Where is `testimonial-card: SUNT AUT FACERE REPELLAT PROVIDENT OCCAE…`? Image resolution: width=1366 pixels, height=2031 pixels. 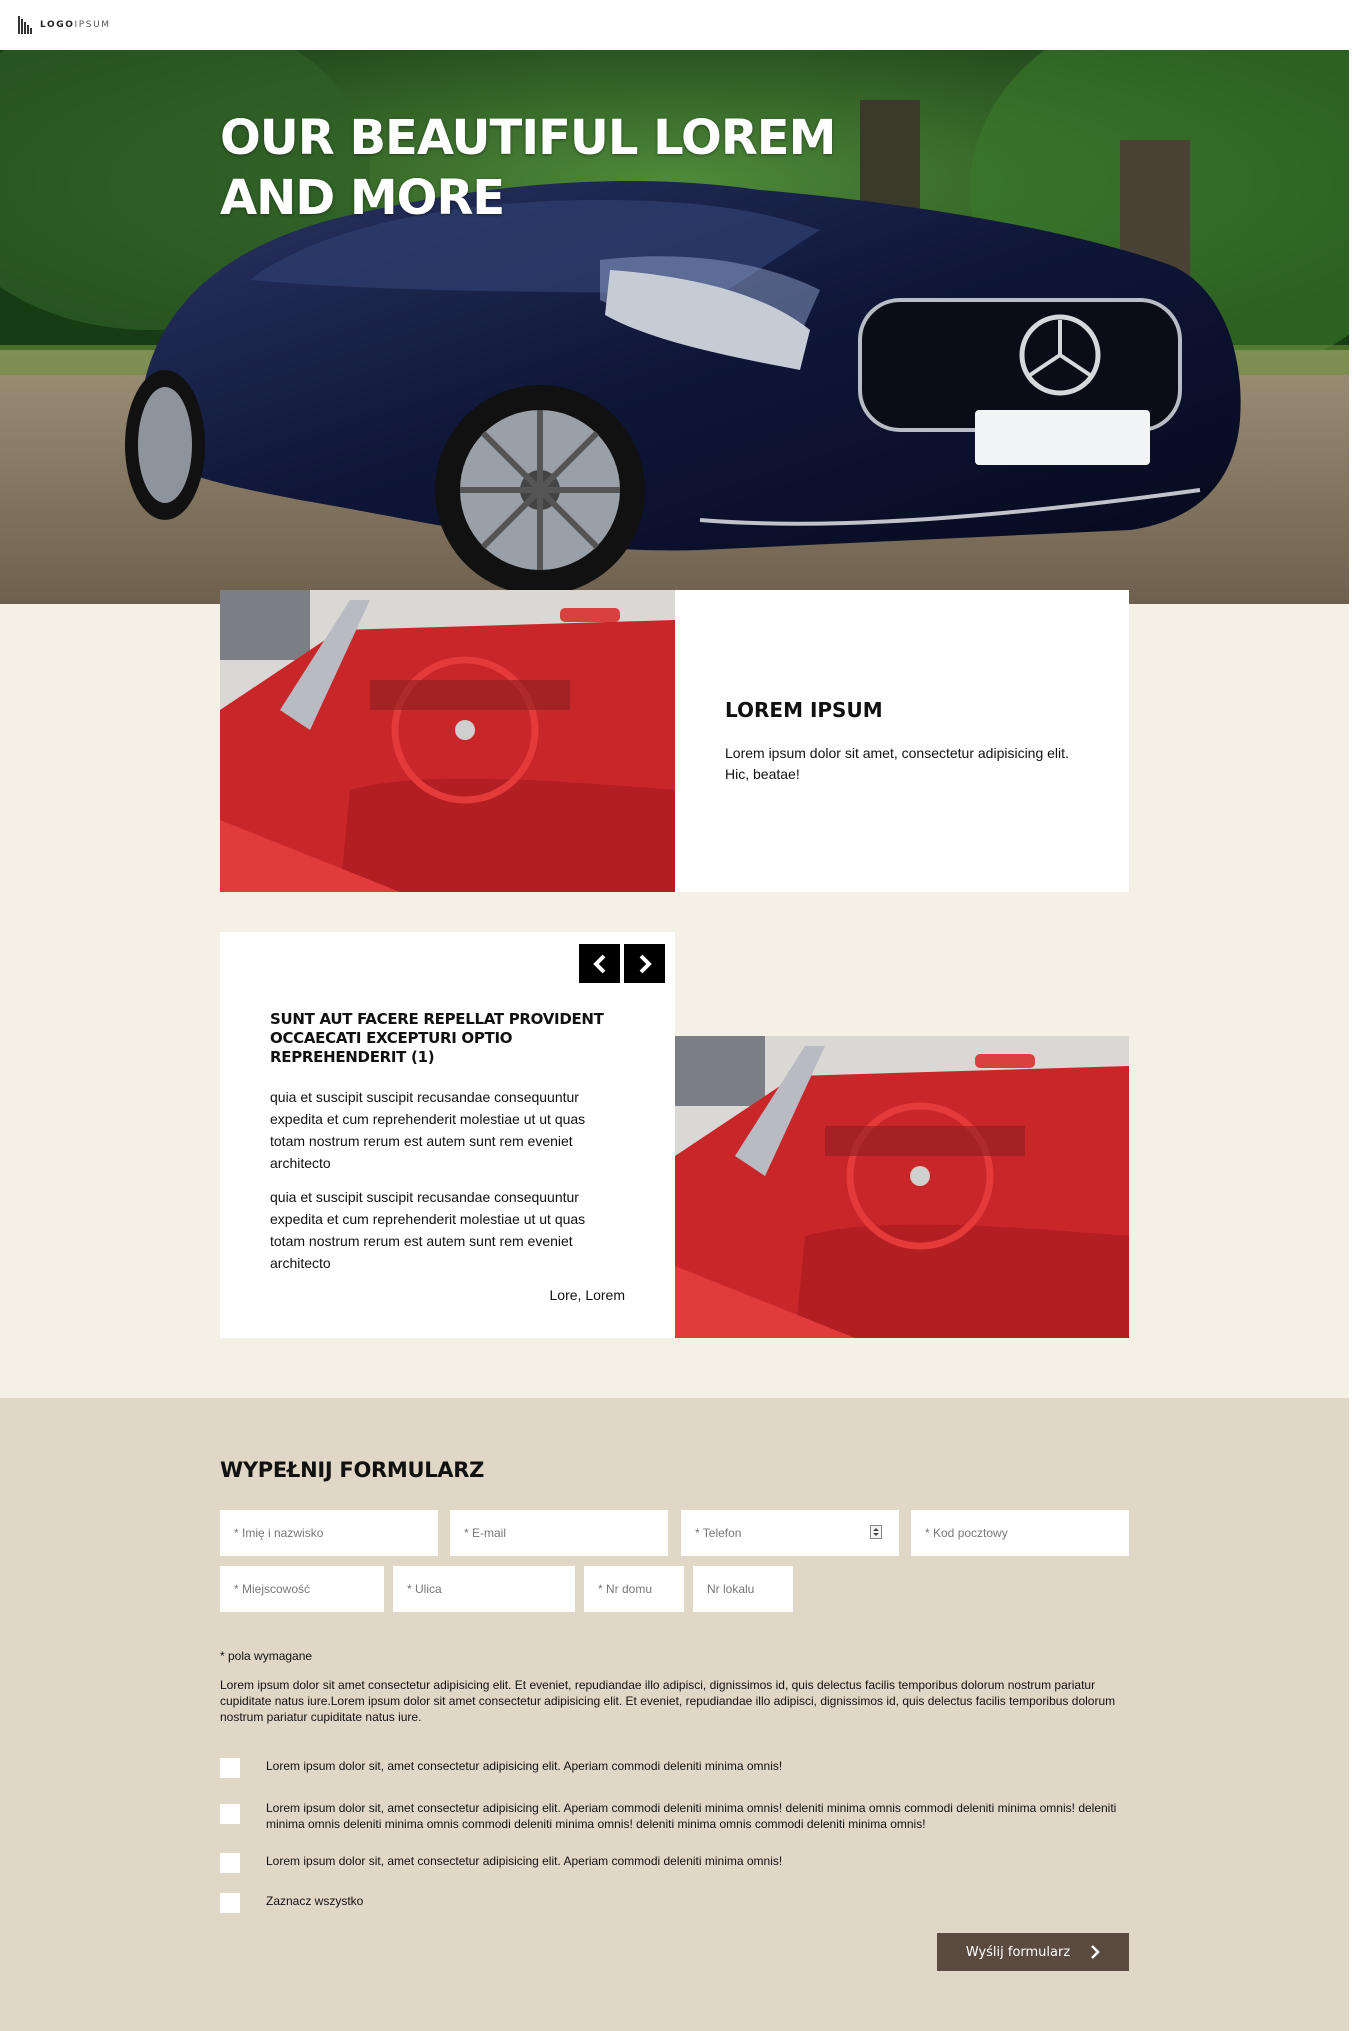
testimonial-card: SUNT AUT FACERE REPELLAT PROVIDENT OCCAE… is located at coordinates (447, 1135).